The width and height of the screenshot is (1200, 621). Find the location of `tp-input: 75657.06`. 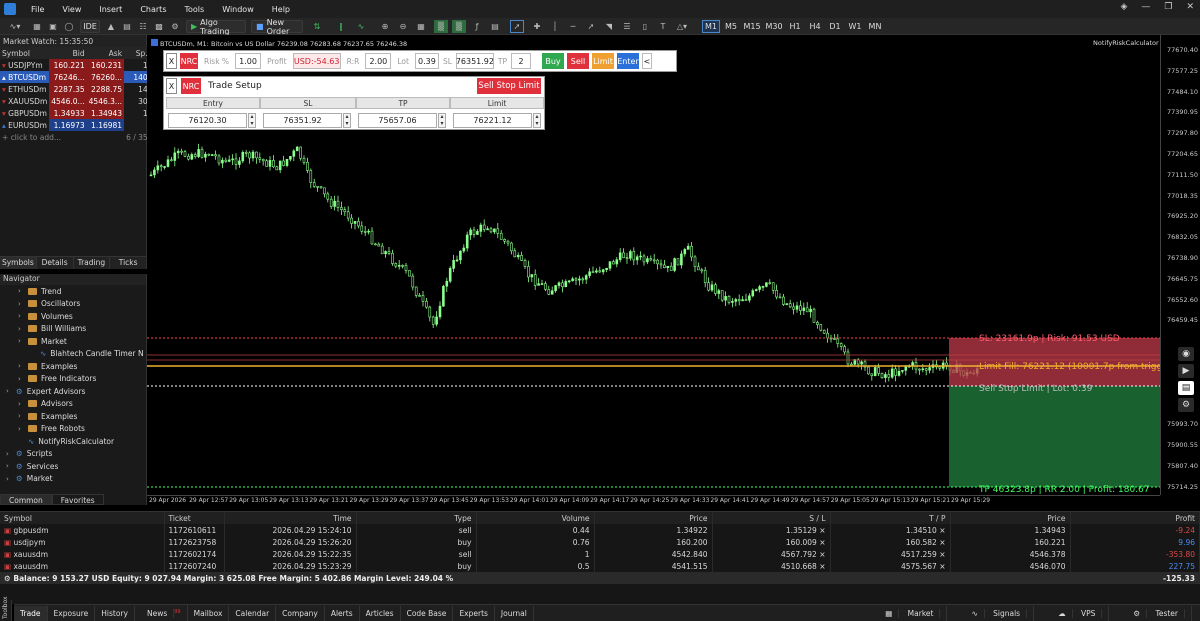

tp-input: 75657.06 is located at coordinates (397, 120).